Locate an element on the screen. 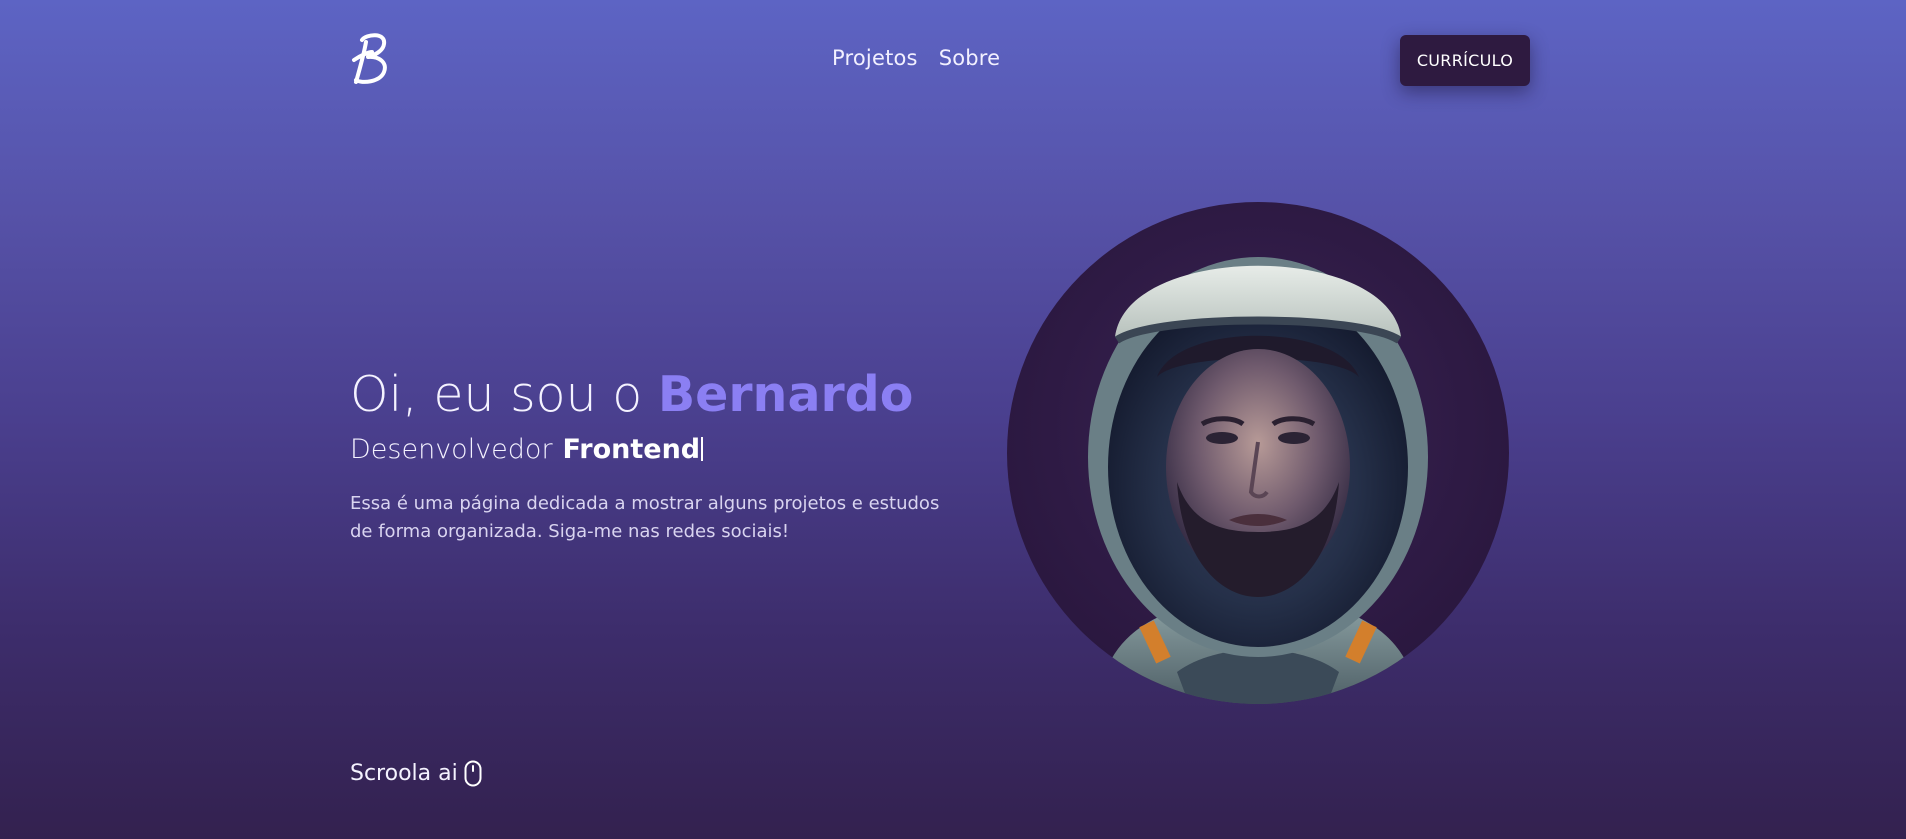 The image size is (1906, 839). main-nav: Projetos Sobre is located at coordinates (916, 58).